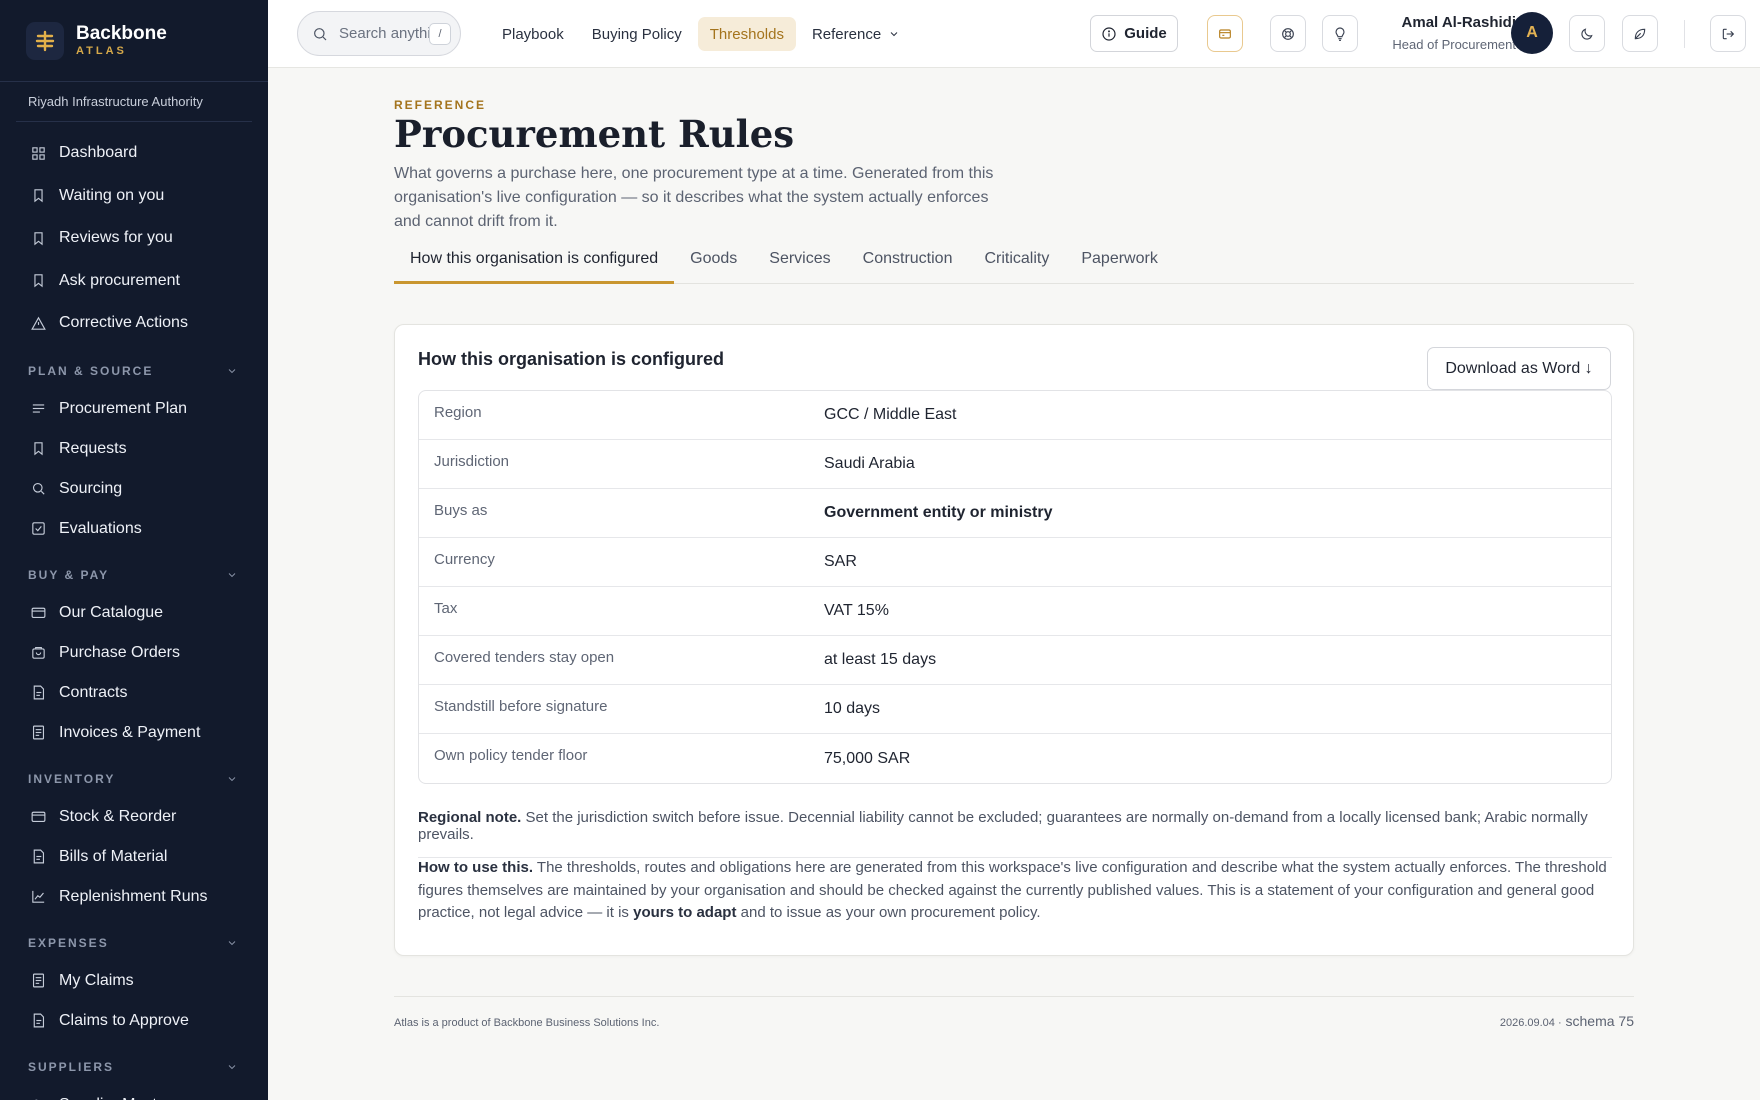 The image size is (1760, 1100). I want to click on footer-version: 2026.09.04 · schema 75, so click(1567, 1021).